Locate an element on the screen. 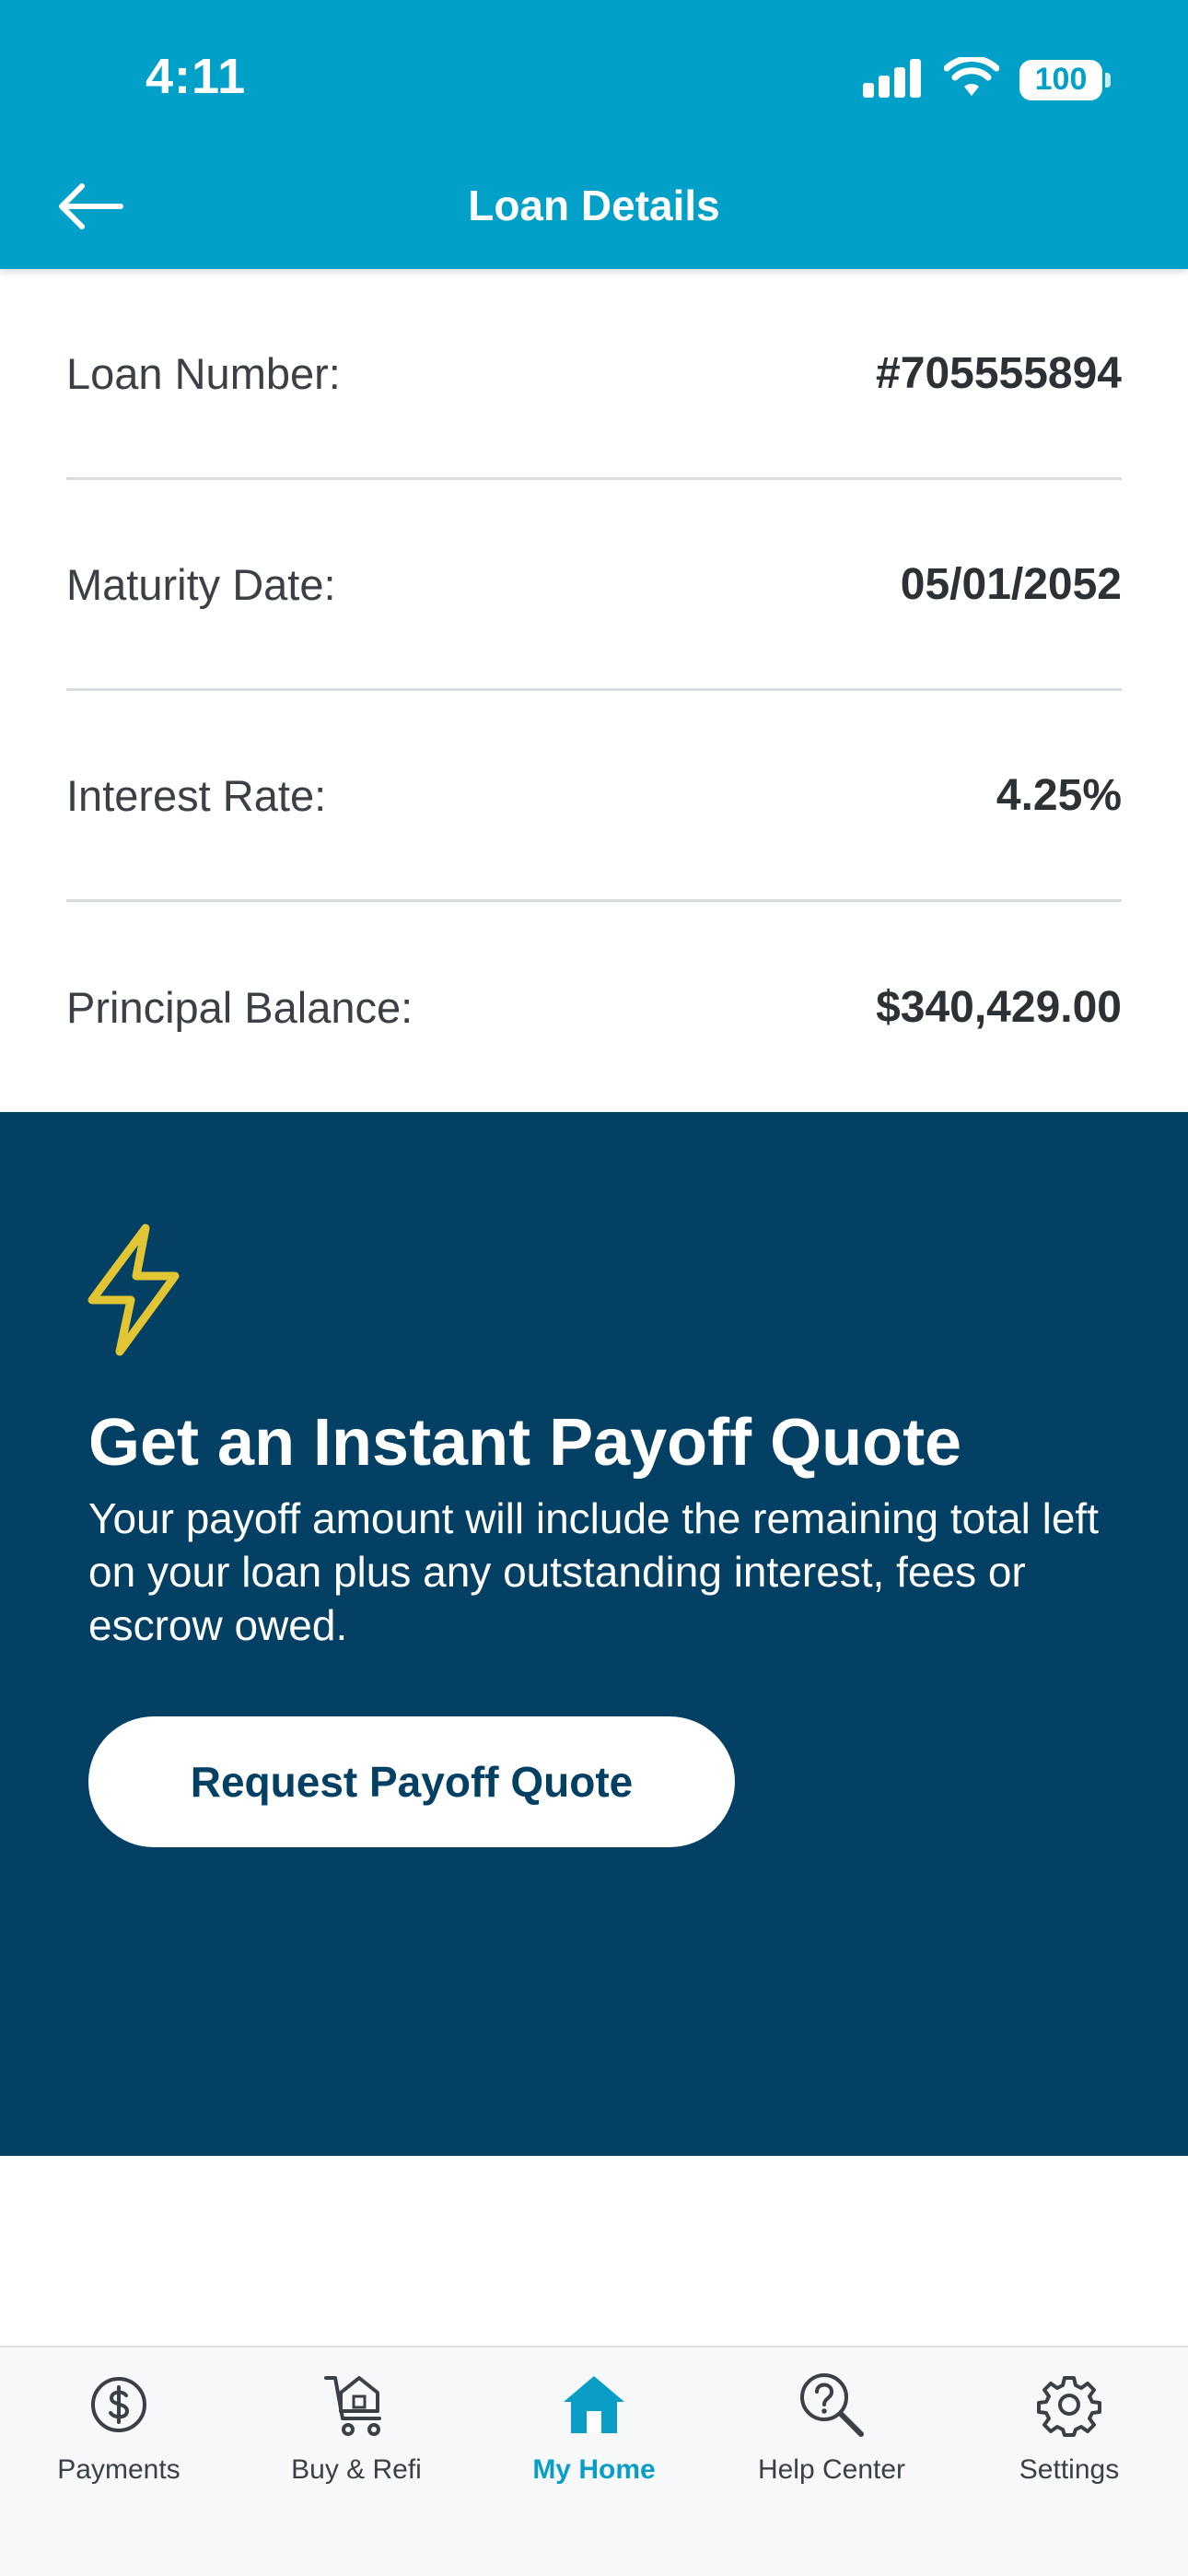 Image resolution: width=1188 pixels, height=2576 pixels. detail-row-loan-number: Loan Number: #705555894 is located at coordinates (594, 374).